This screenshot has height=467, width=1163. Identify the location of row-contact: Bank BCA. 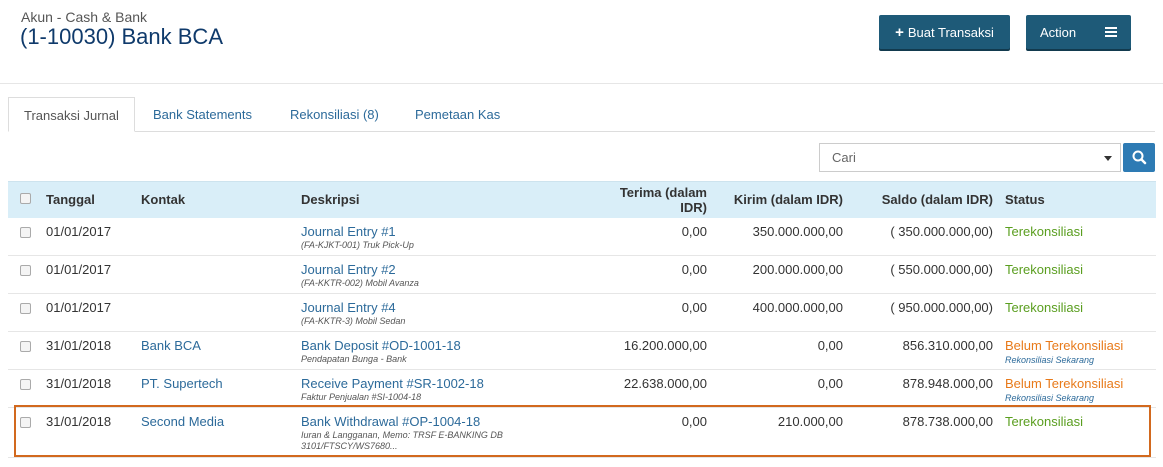
(221, 351).